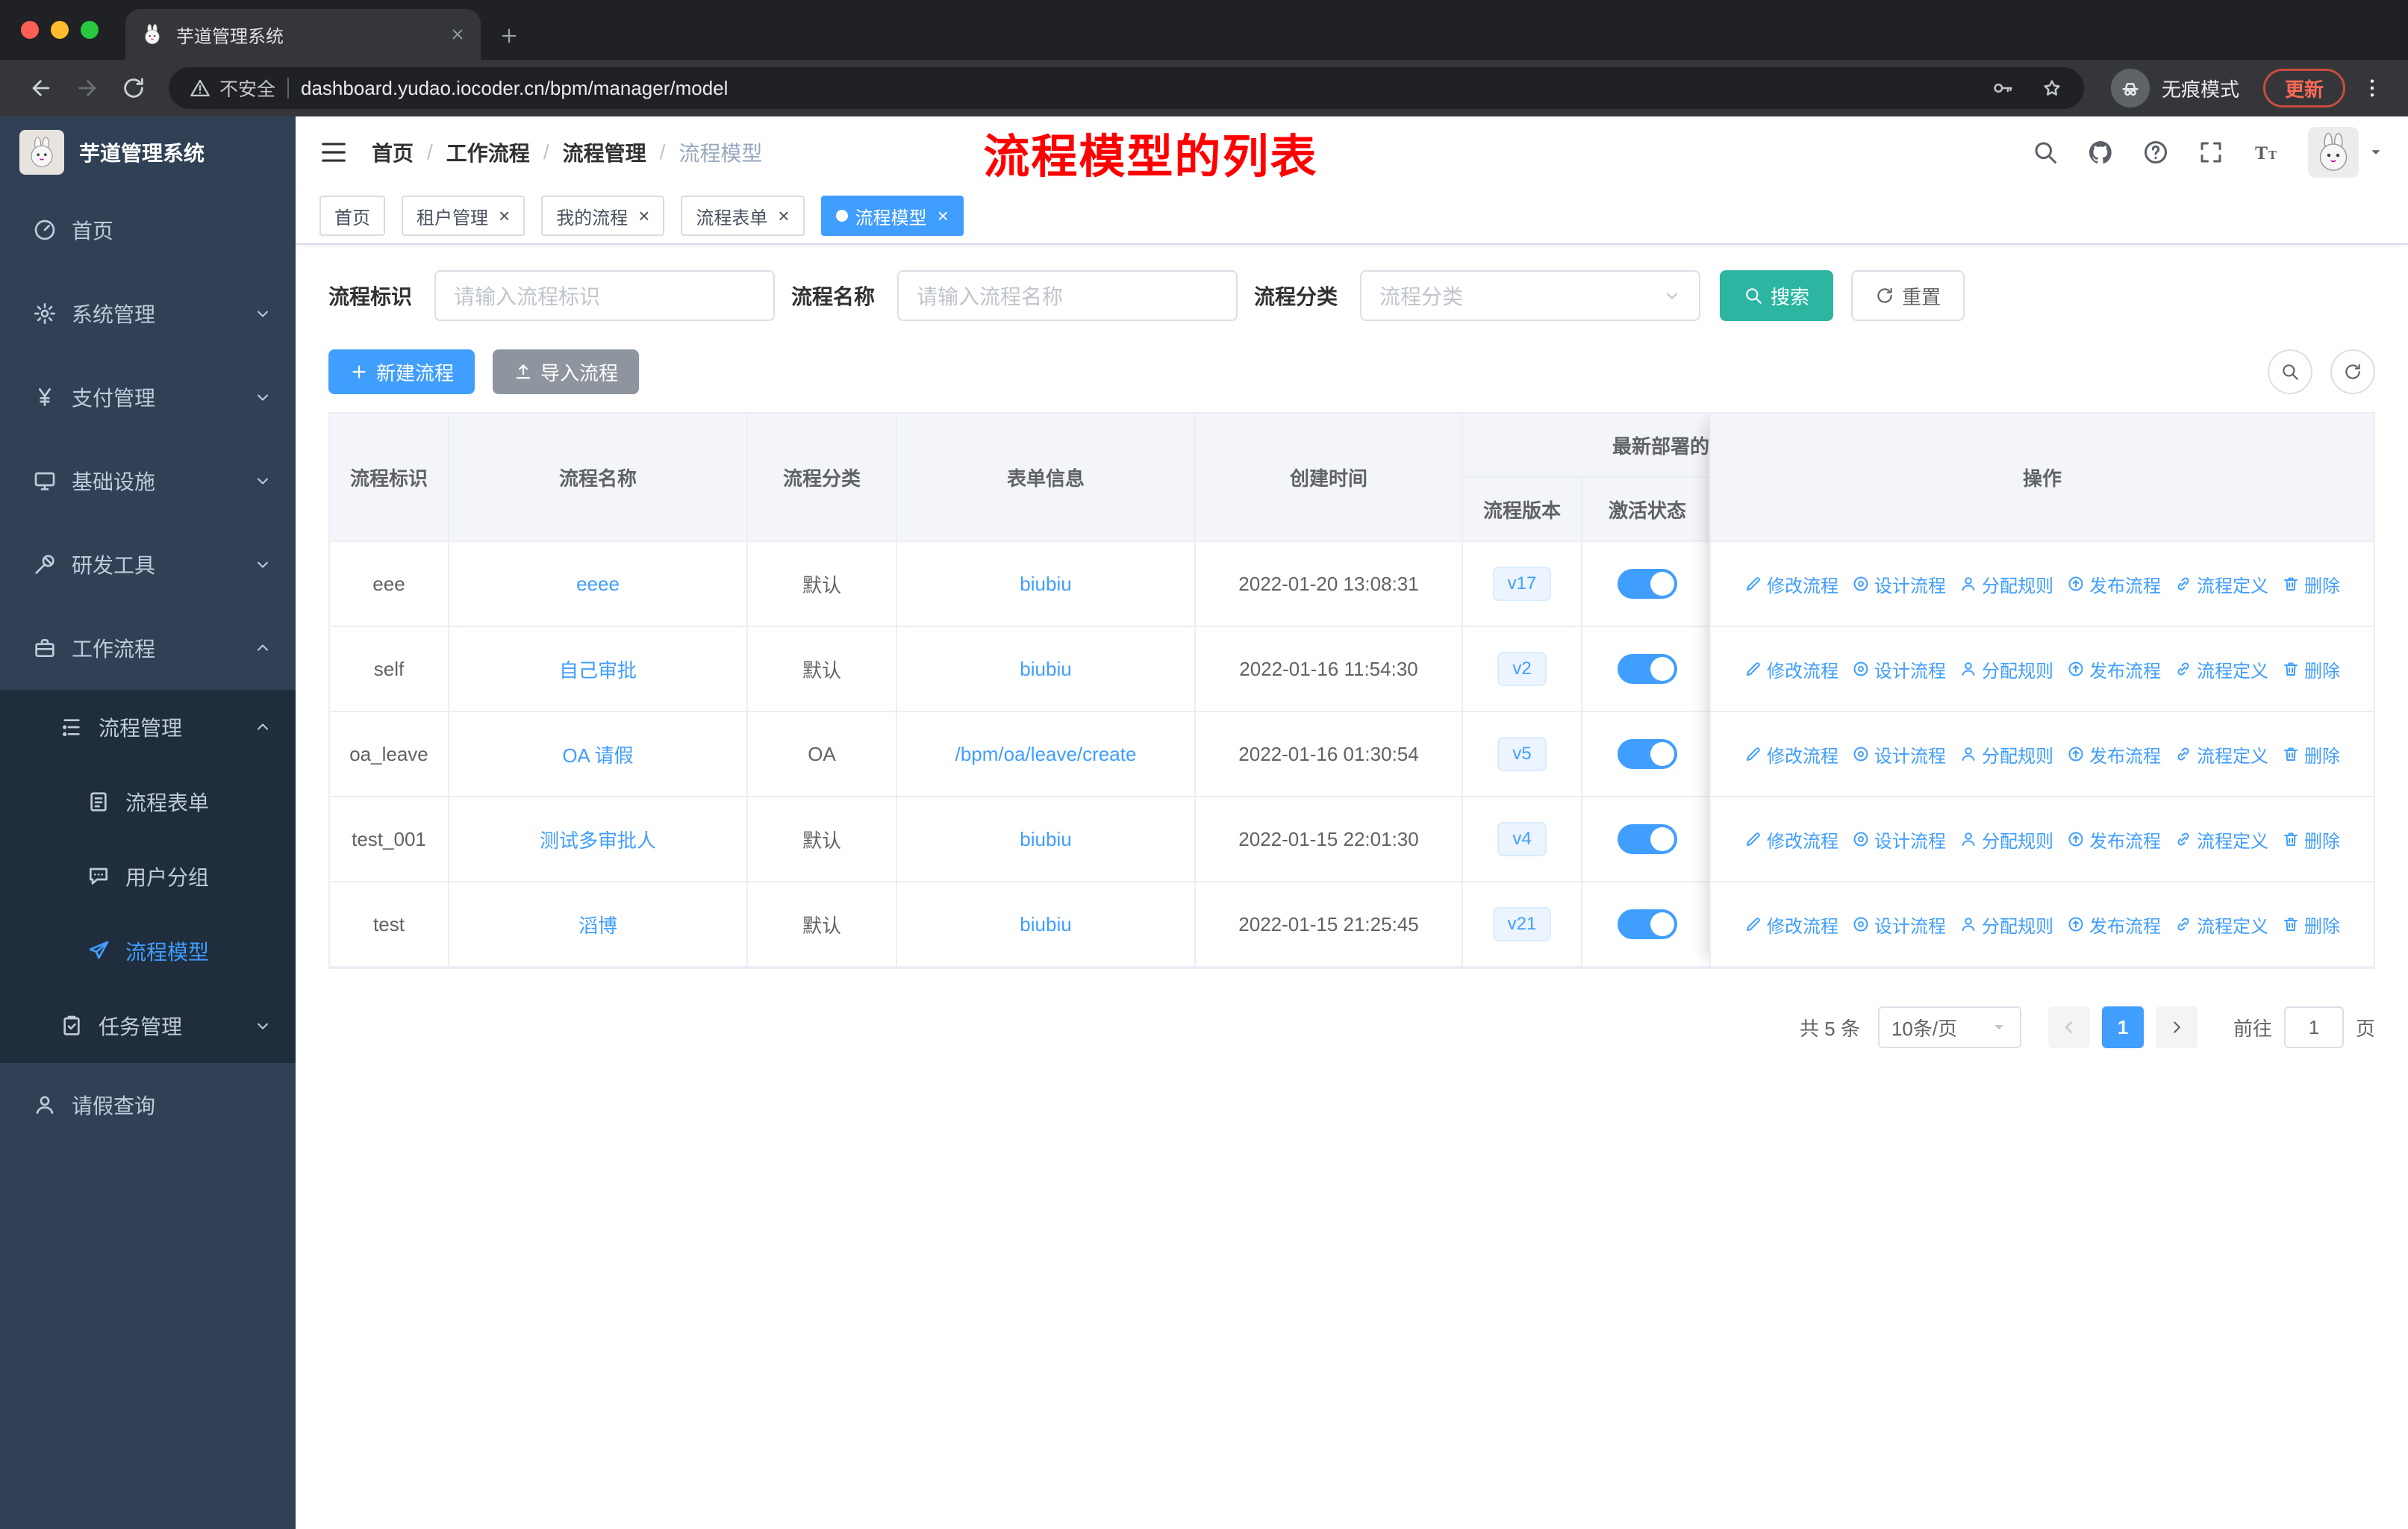  I want to click on app-logo: 芋道管理系统, so click(148, 152).